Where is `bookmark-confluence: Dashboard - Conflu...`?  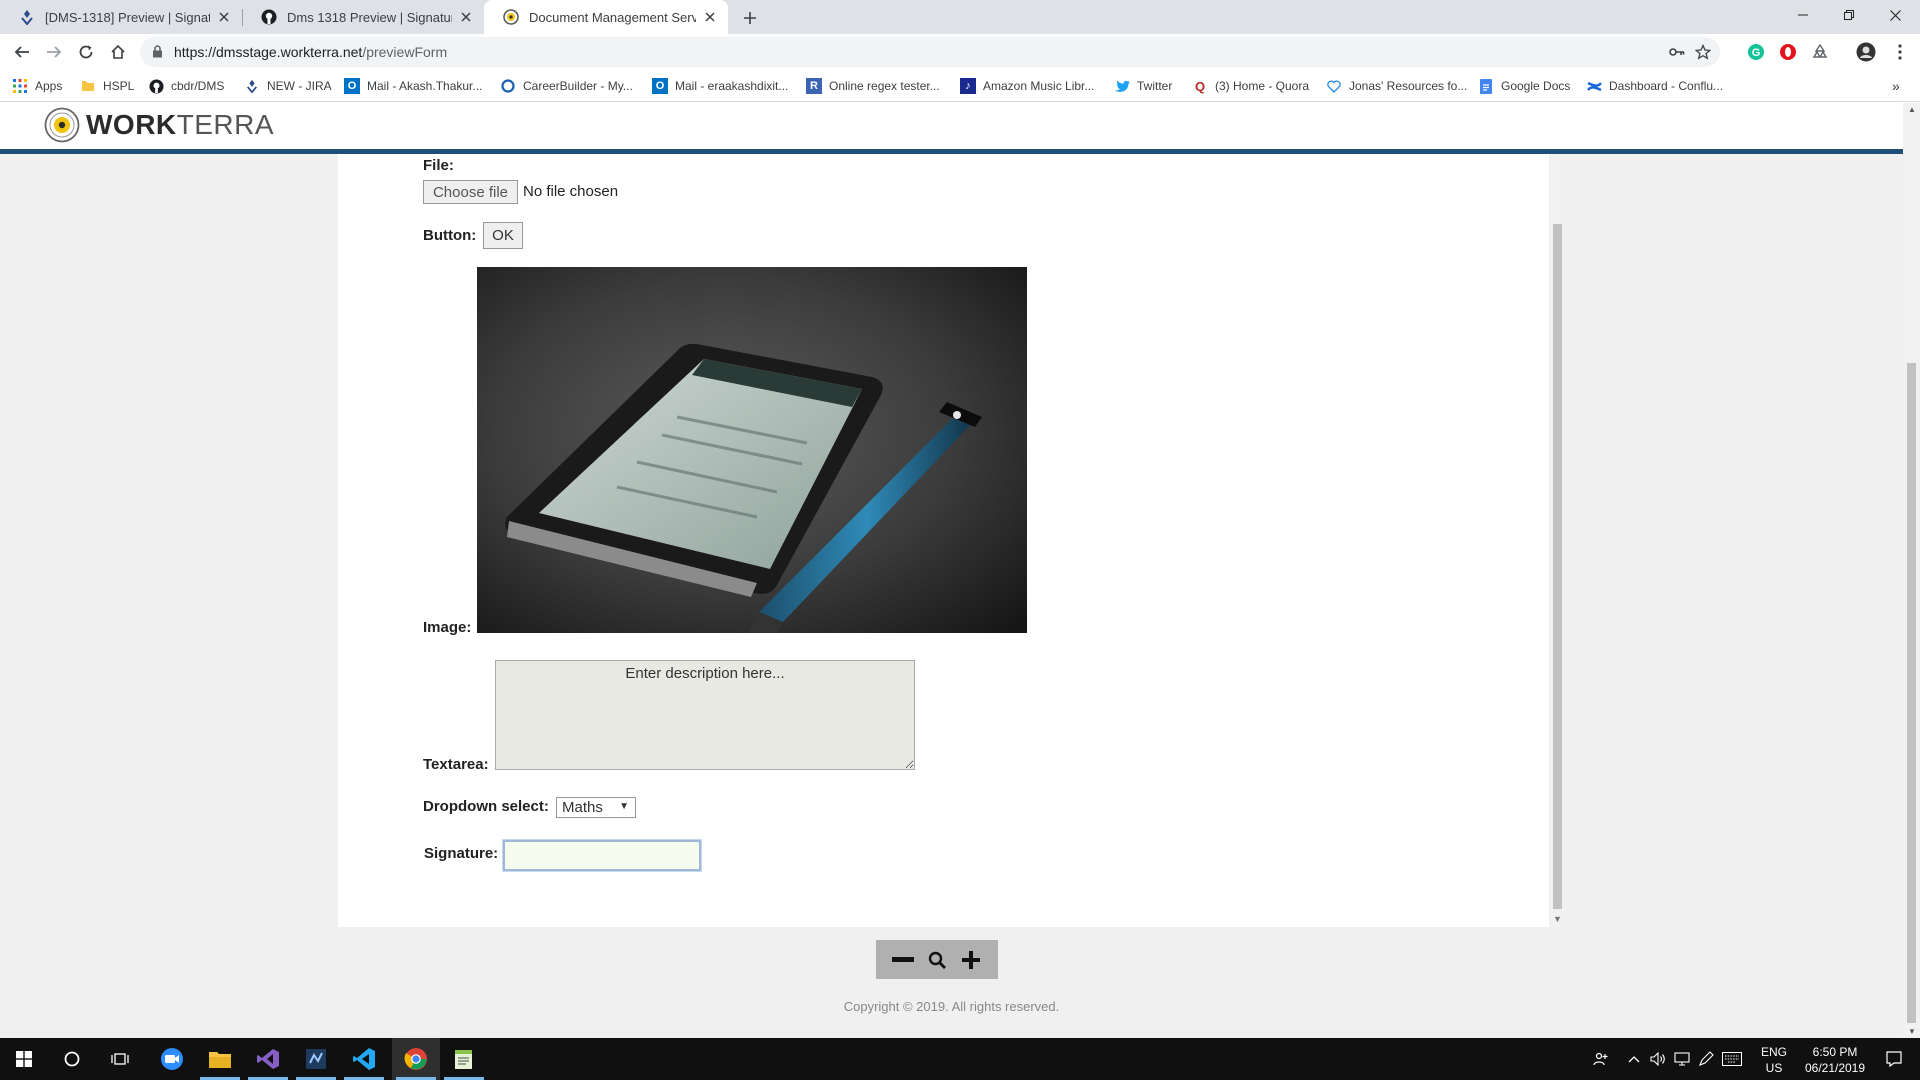 bookmark-confluence: Dashboard - Conflu... is located at coordinates (1654, 86).